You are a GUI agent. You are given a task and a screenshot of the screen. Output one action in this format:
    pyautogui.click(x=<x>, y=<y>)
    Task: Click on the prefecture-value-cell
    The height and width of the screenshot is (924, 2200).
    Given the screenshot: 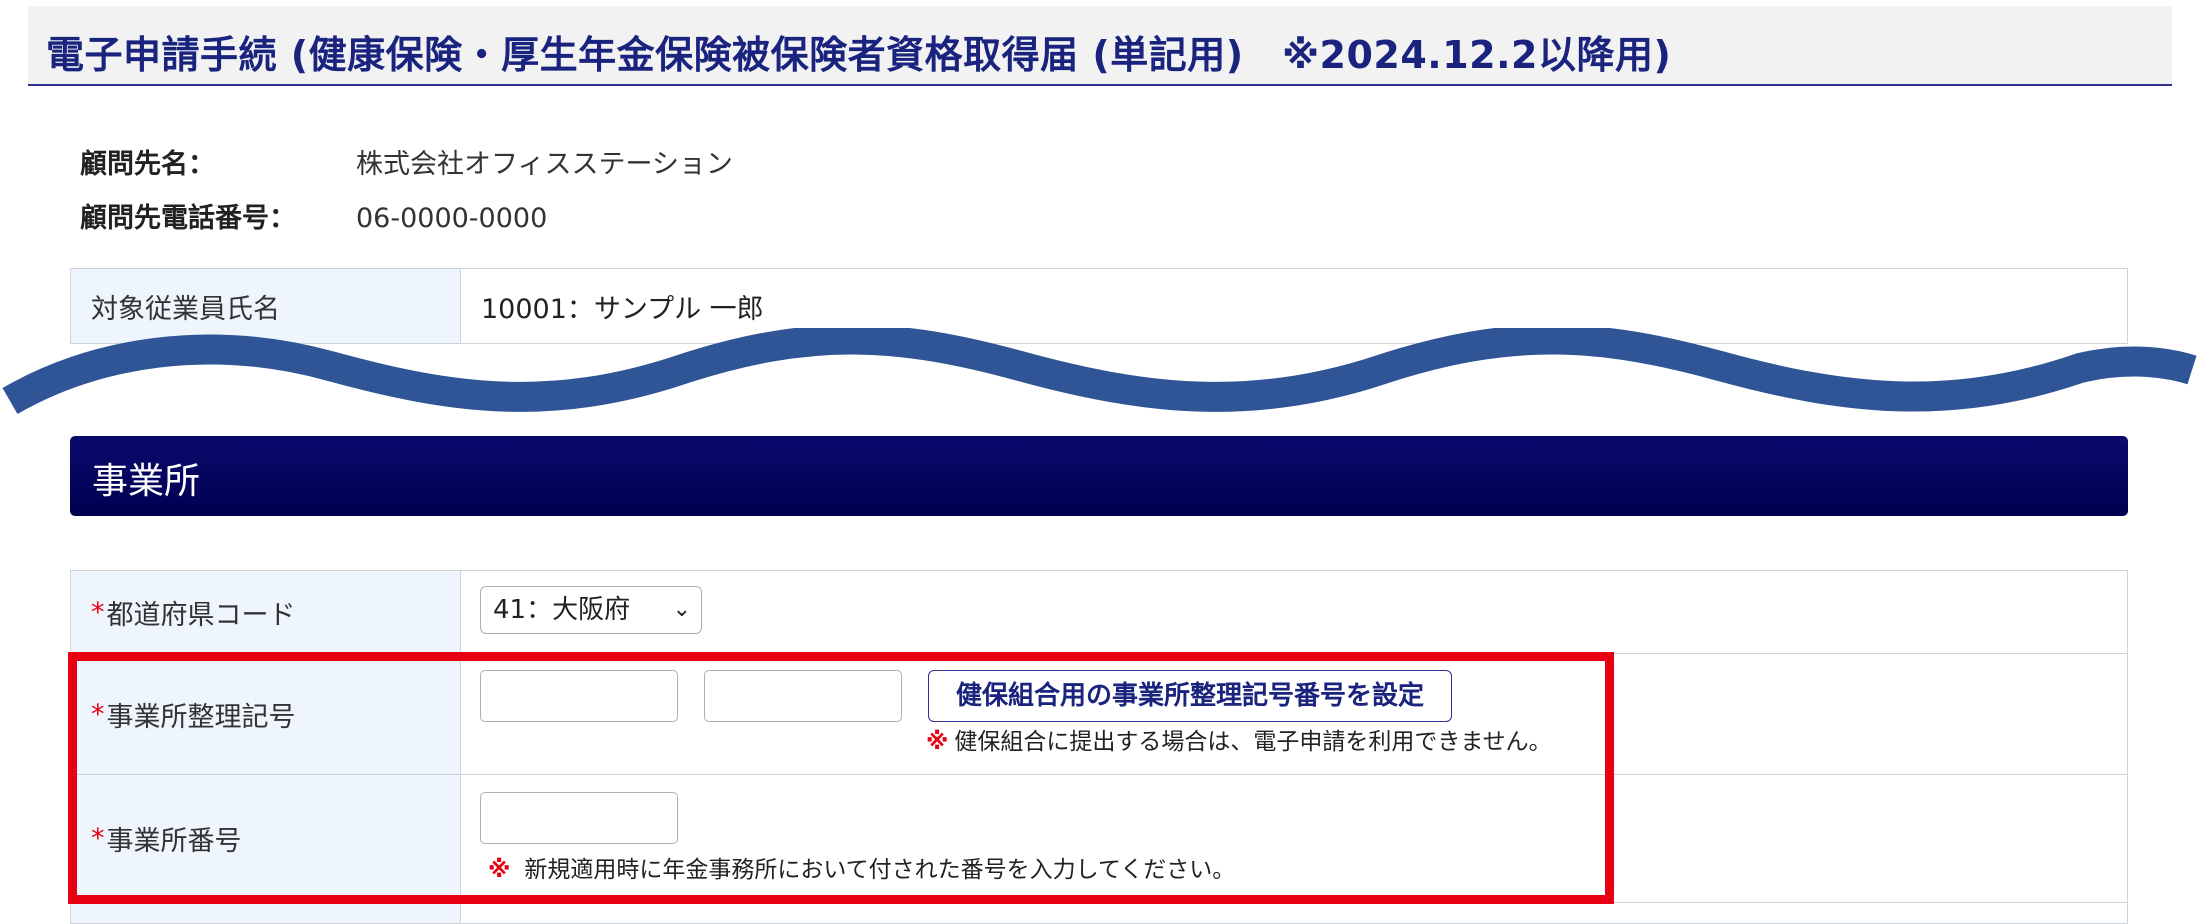 What is the action you would take?
    pyautogui.click(x=1294, y=612)
    